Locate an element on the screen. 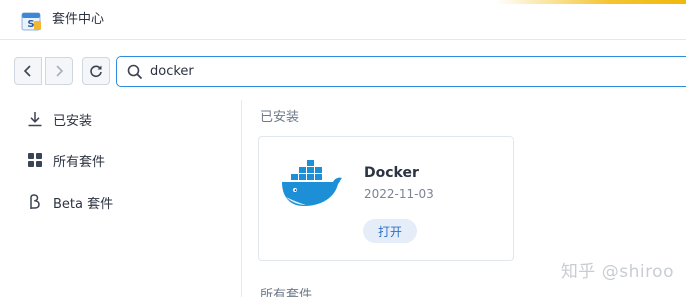 The width and height of the screenshot is (686, 297). back-button is located at coordinates (28, 71).